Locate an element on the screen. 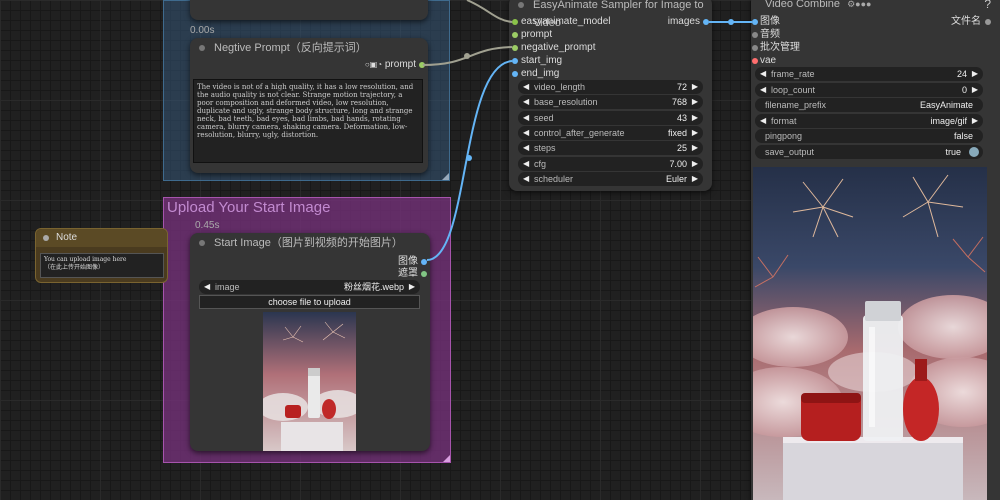  widget-value: 768 is located at coordinates (679, 102).